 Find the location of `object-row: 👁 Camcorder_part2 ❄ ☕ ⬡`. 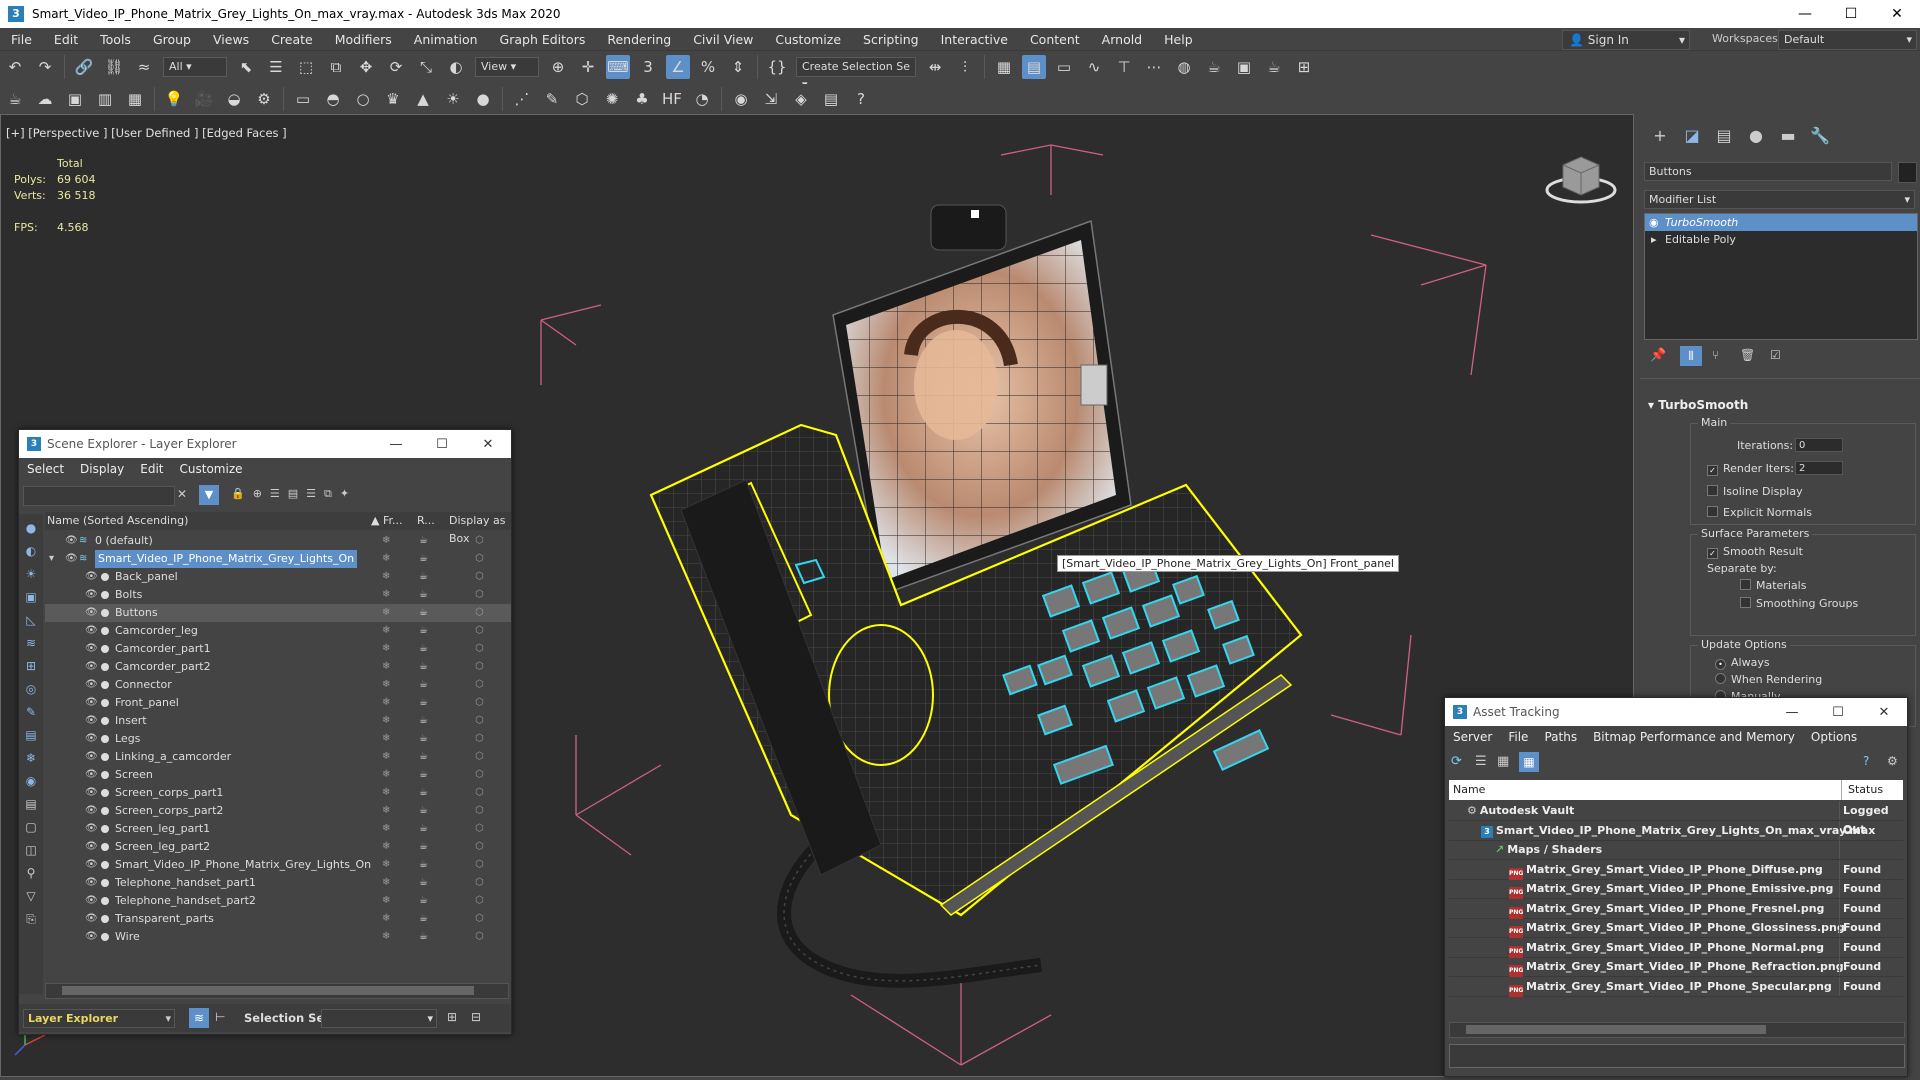

object-row: 👁 Camcorder_part2 ❄ ☕ ⬡ is located at coordinates (278, 667).